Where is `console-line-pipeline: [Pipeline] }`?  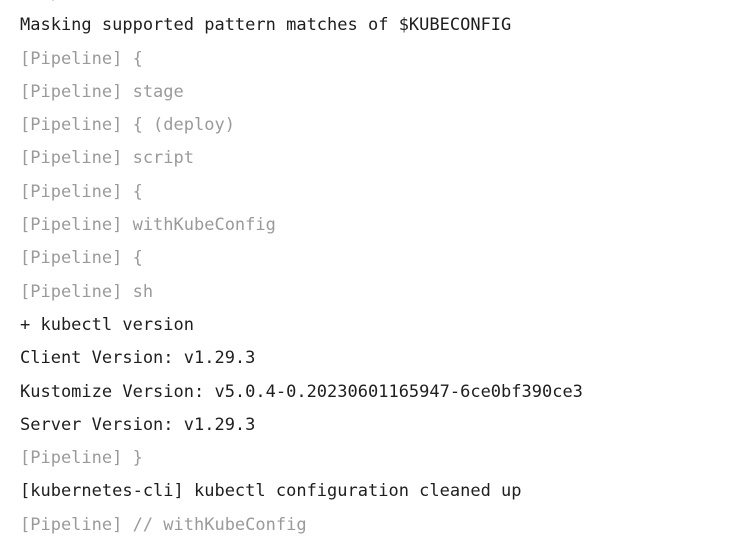 console-line-pipeline: [Pipeline] } is located at coordinates (81, 458).